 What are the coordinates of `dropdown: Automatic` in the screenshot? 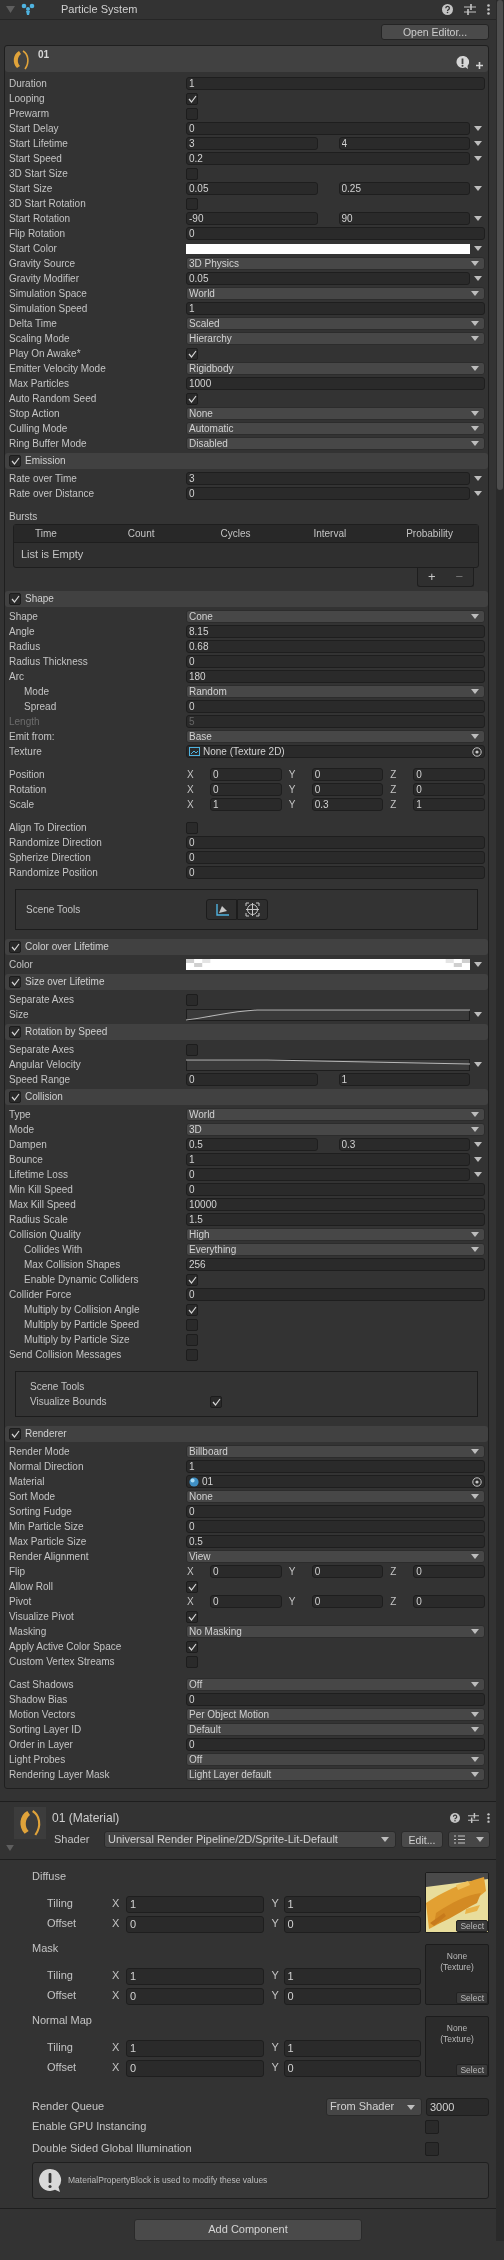 It's located at (335, 428).